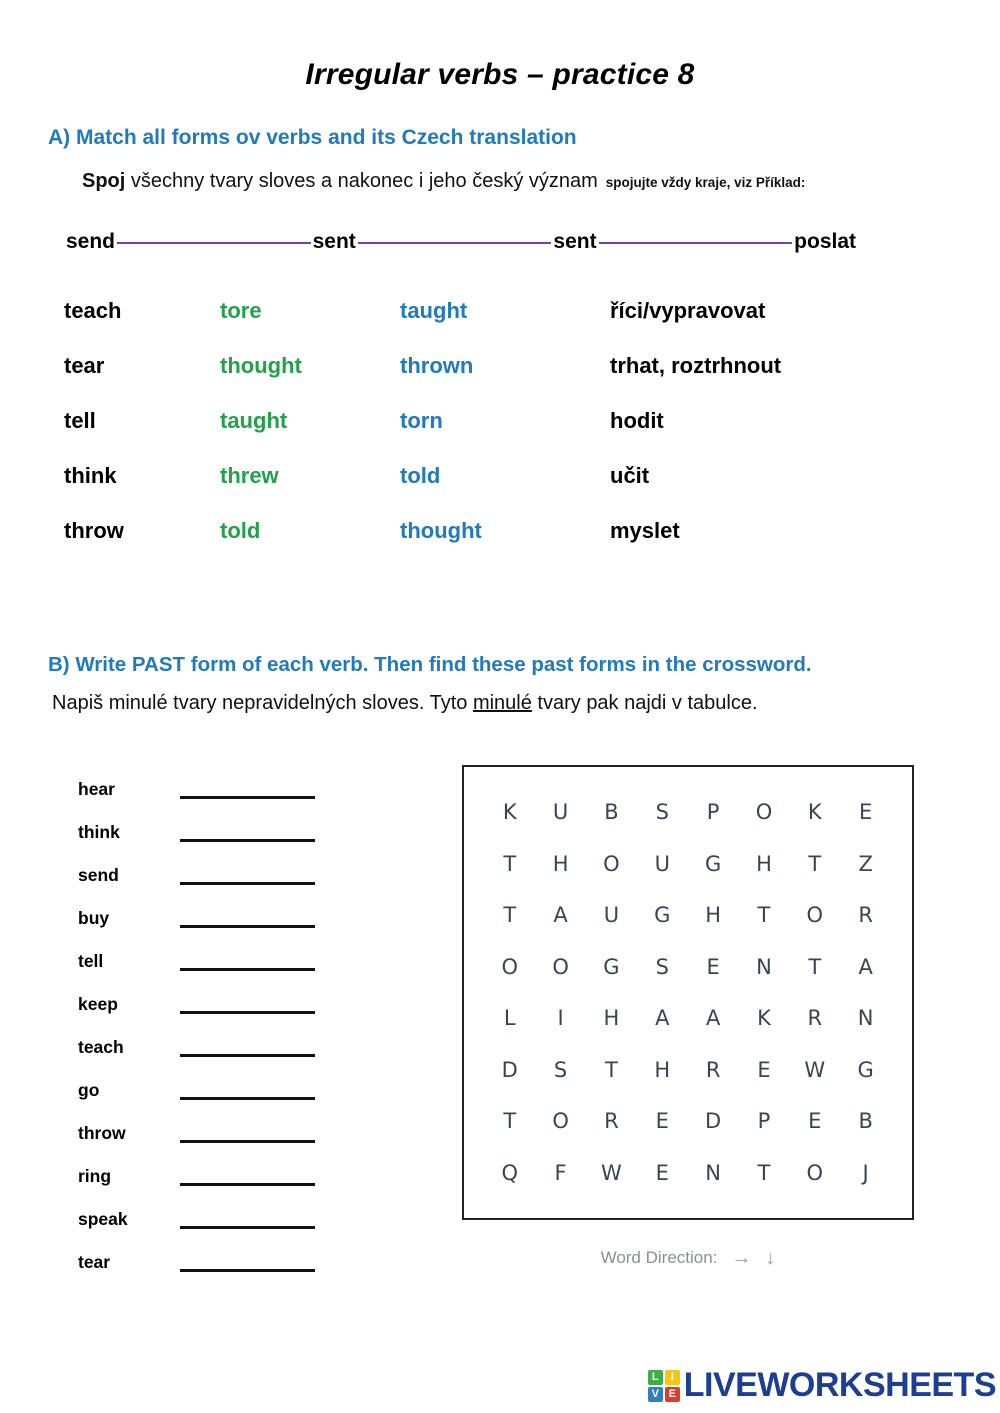  What do you see at coordinates (110, 311) in the screenshot?
I see `match-base-word: teach` at bounding box center [110, 311].